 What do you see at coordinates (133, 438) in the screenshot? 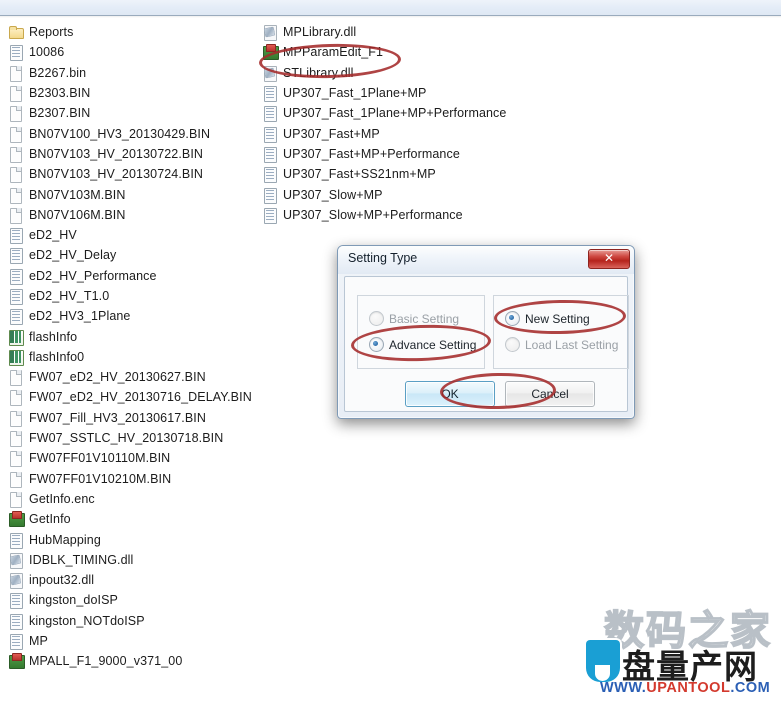
I see `file-list-item: FW07_SSTLC_HV_20130718.BIN` at bounding box center [133, 438].